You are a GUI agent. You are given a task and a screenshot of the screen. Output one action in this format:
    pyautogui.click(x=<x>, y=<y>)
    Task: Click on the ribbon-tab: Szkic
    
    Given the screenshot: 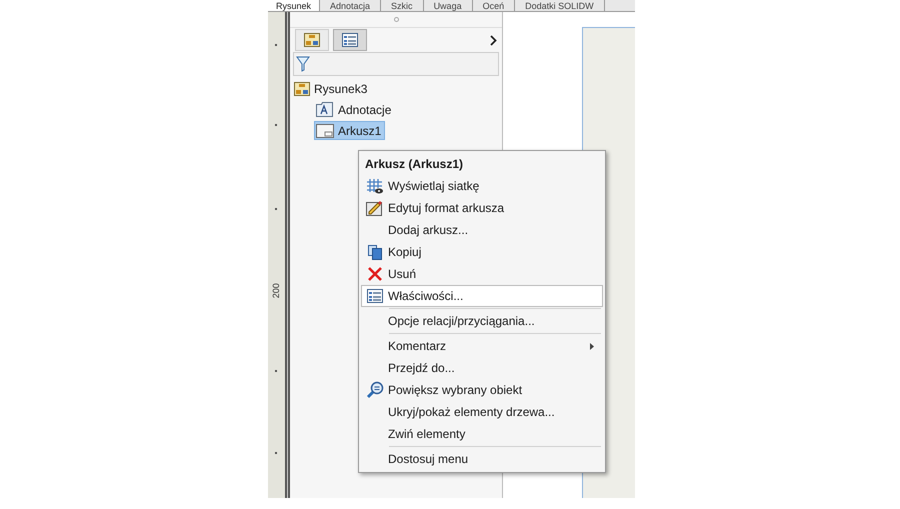 What is the action you would take?
    pyautogui.click(x=402, y=5)
    